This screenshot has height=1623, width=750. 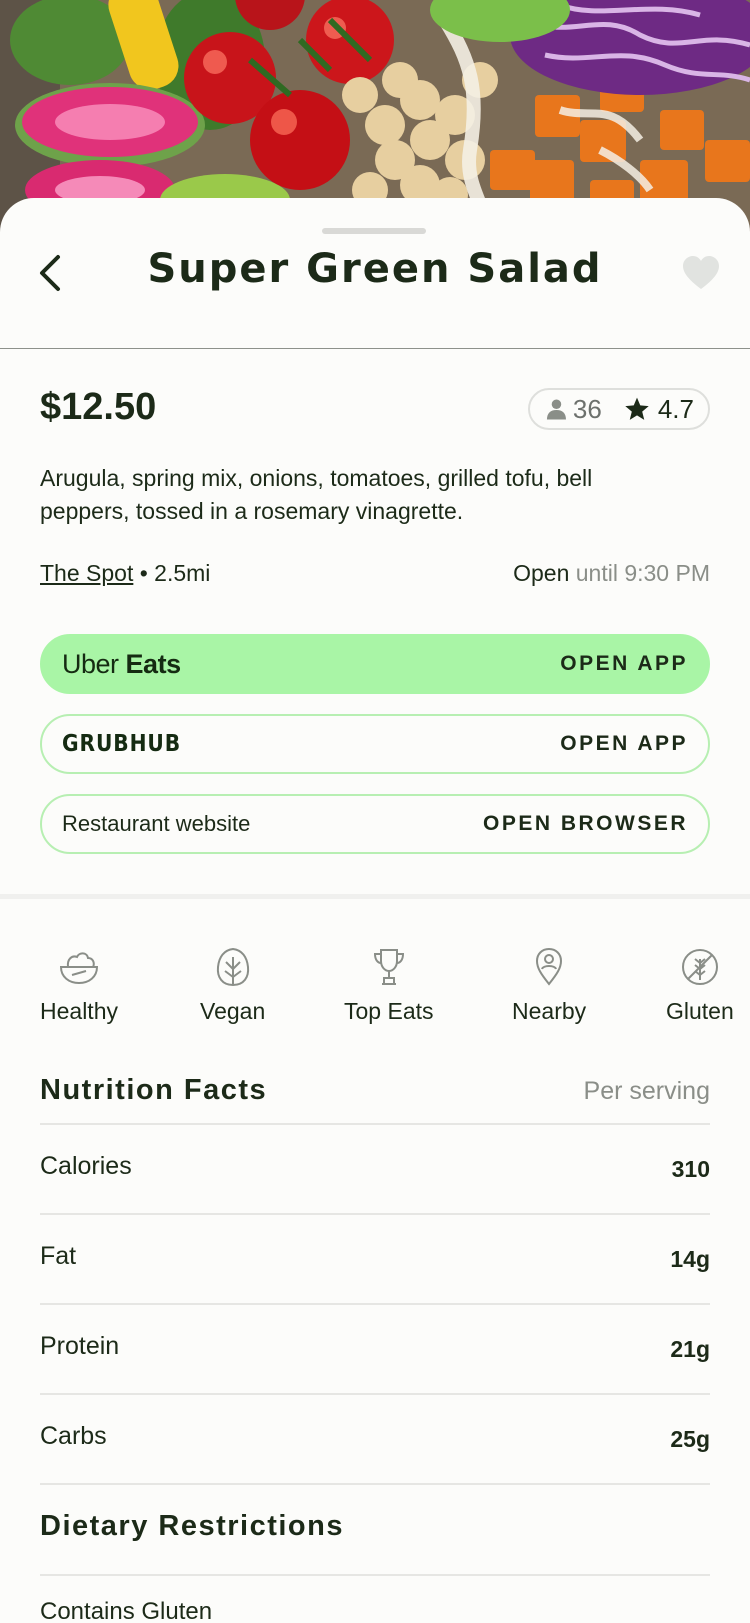 What do you see at coordinates (389, 967) in the screenshot?
I see `trophy-icon` at bounding box center [389, 967].